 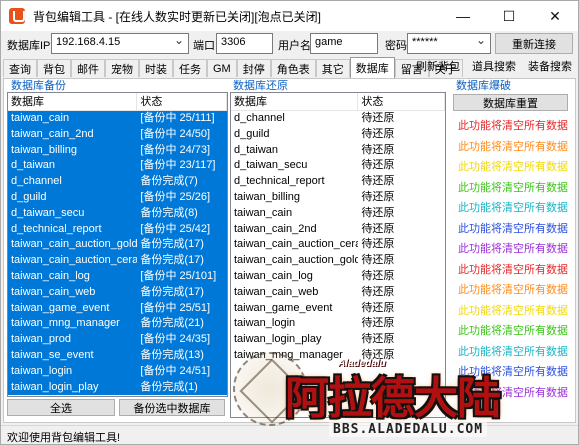 I want to click on backup-row: taiwan_game_event [备份中 25/51], so click(x=117, y=308).